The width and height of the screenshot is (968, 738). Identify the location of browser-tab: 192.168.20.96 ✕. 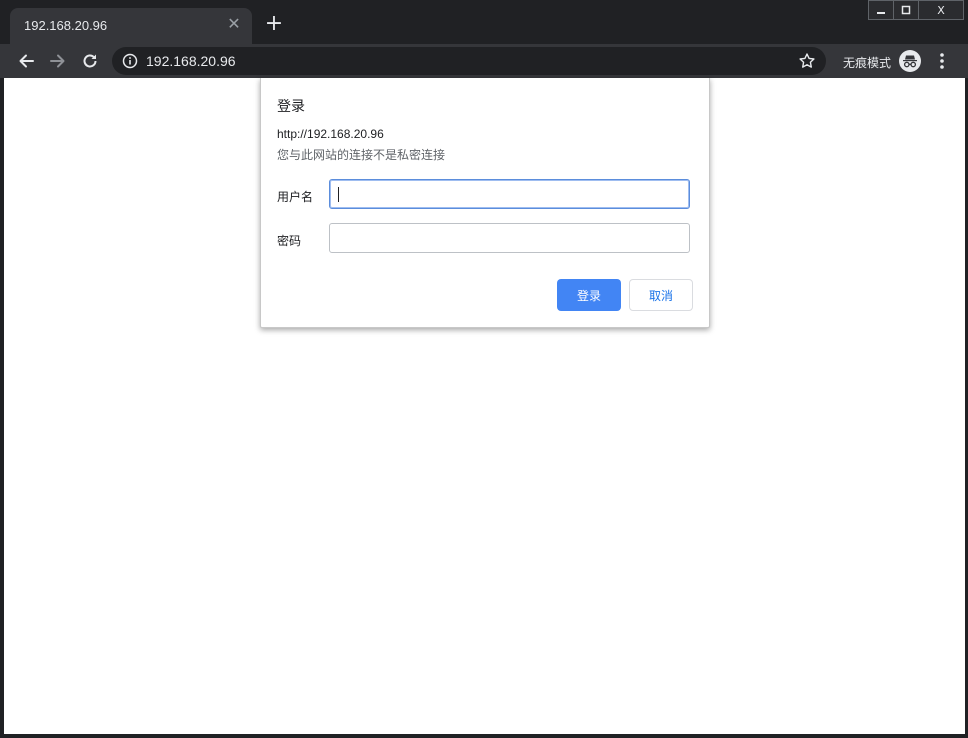
(131, 26).